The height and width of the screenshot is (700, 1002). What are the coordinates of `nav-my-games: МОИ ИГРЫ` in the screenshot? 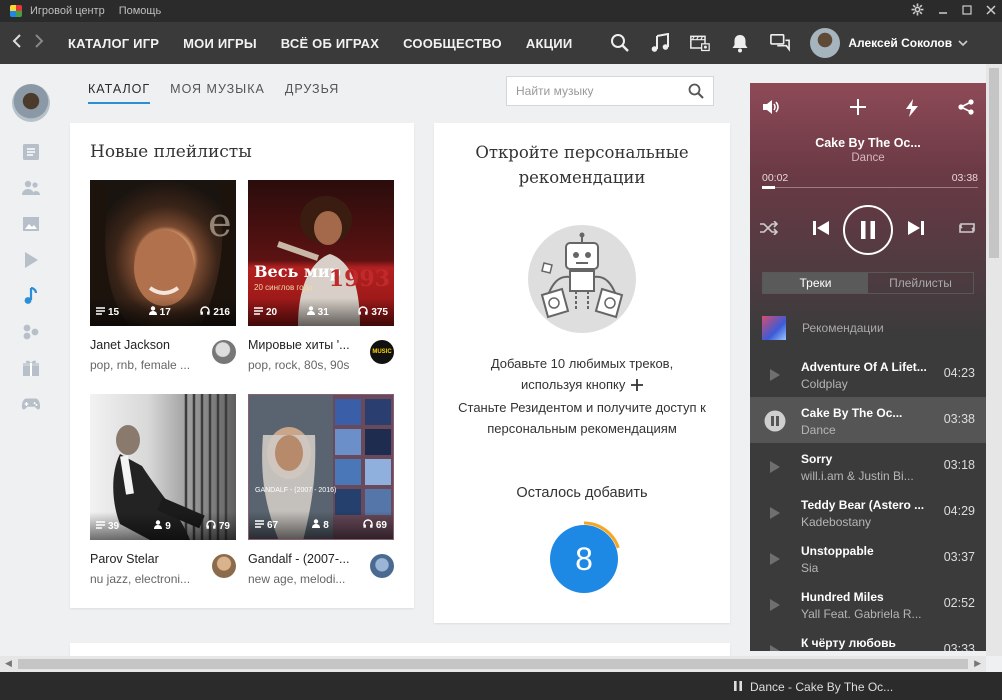 It's located at (220, 43).